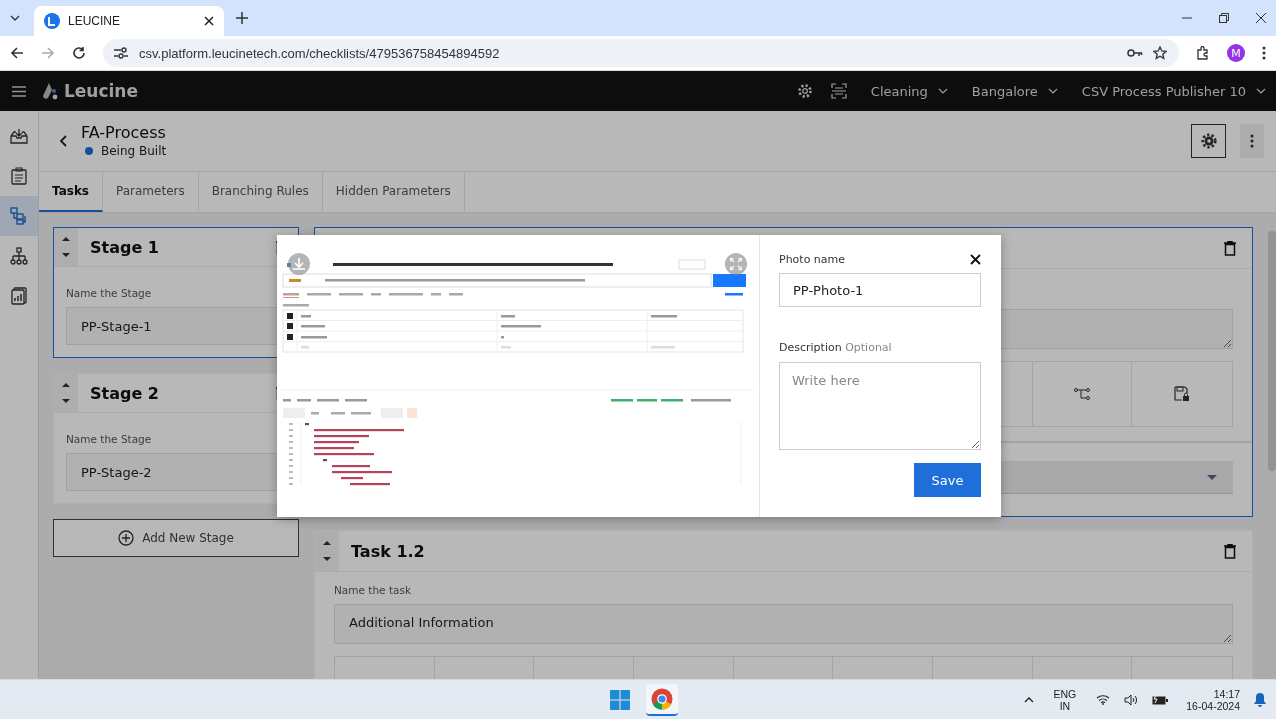 This screenshot has height=719, width=1276. What do you see at coordinates (838, 91) in the screenshot?
I see `scan-icon` at bounding box center [838, 91].